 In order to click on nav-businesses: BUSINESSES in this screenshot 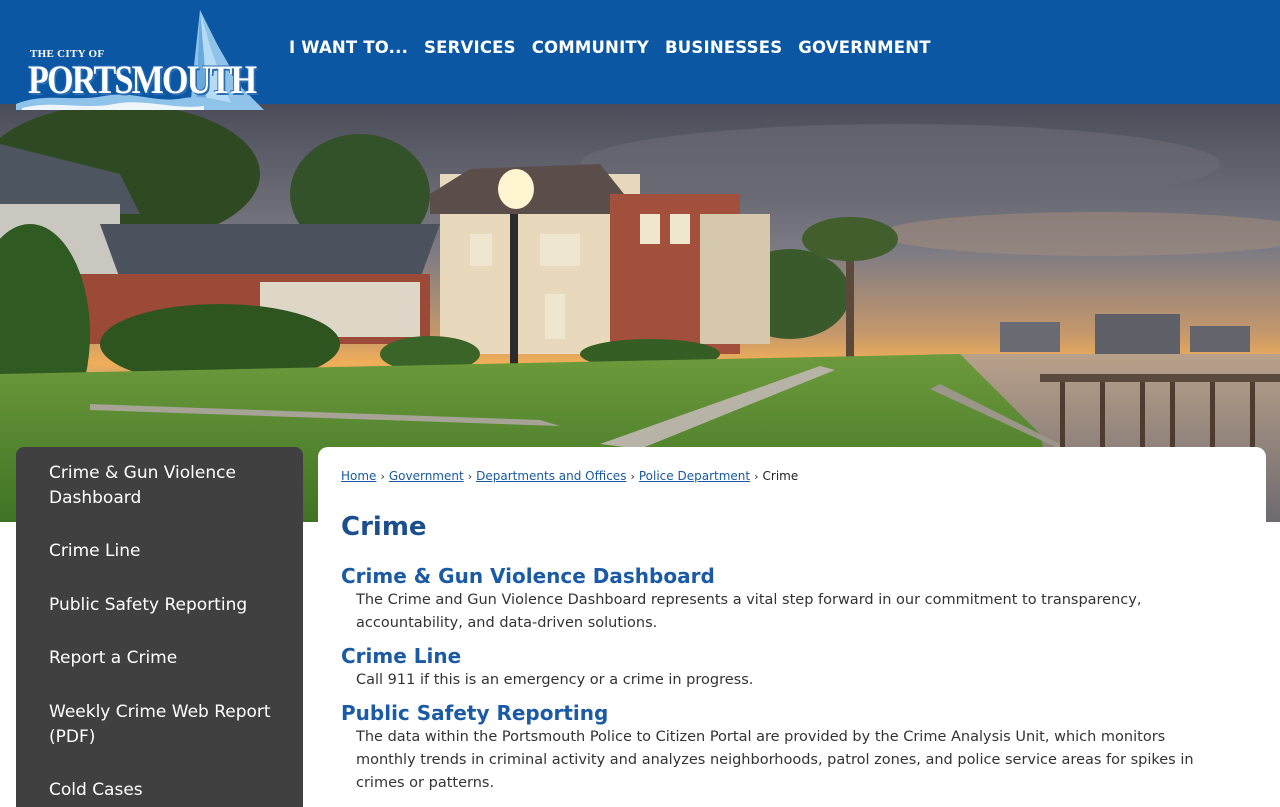, I will do `click(723, 47)`.